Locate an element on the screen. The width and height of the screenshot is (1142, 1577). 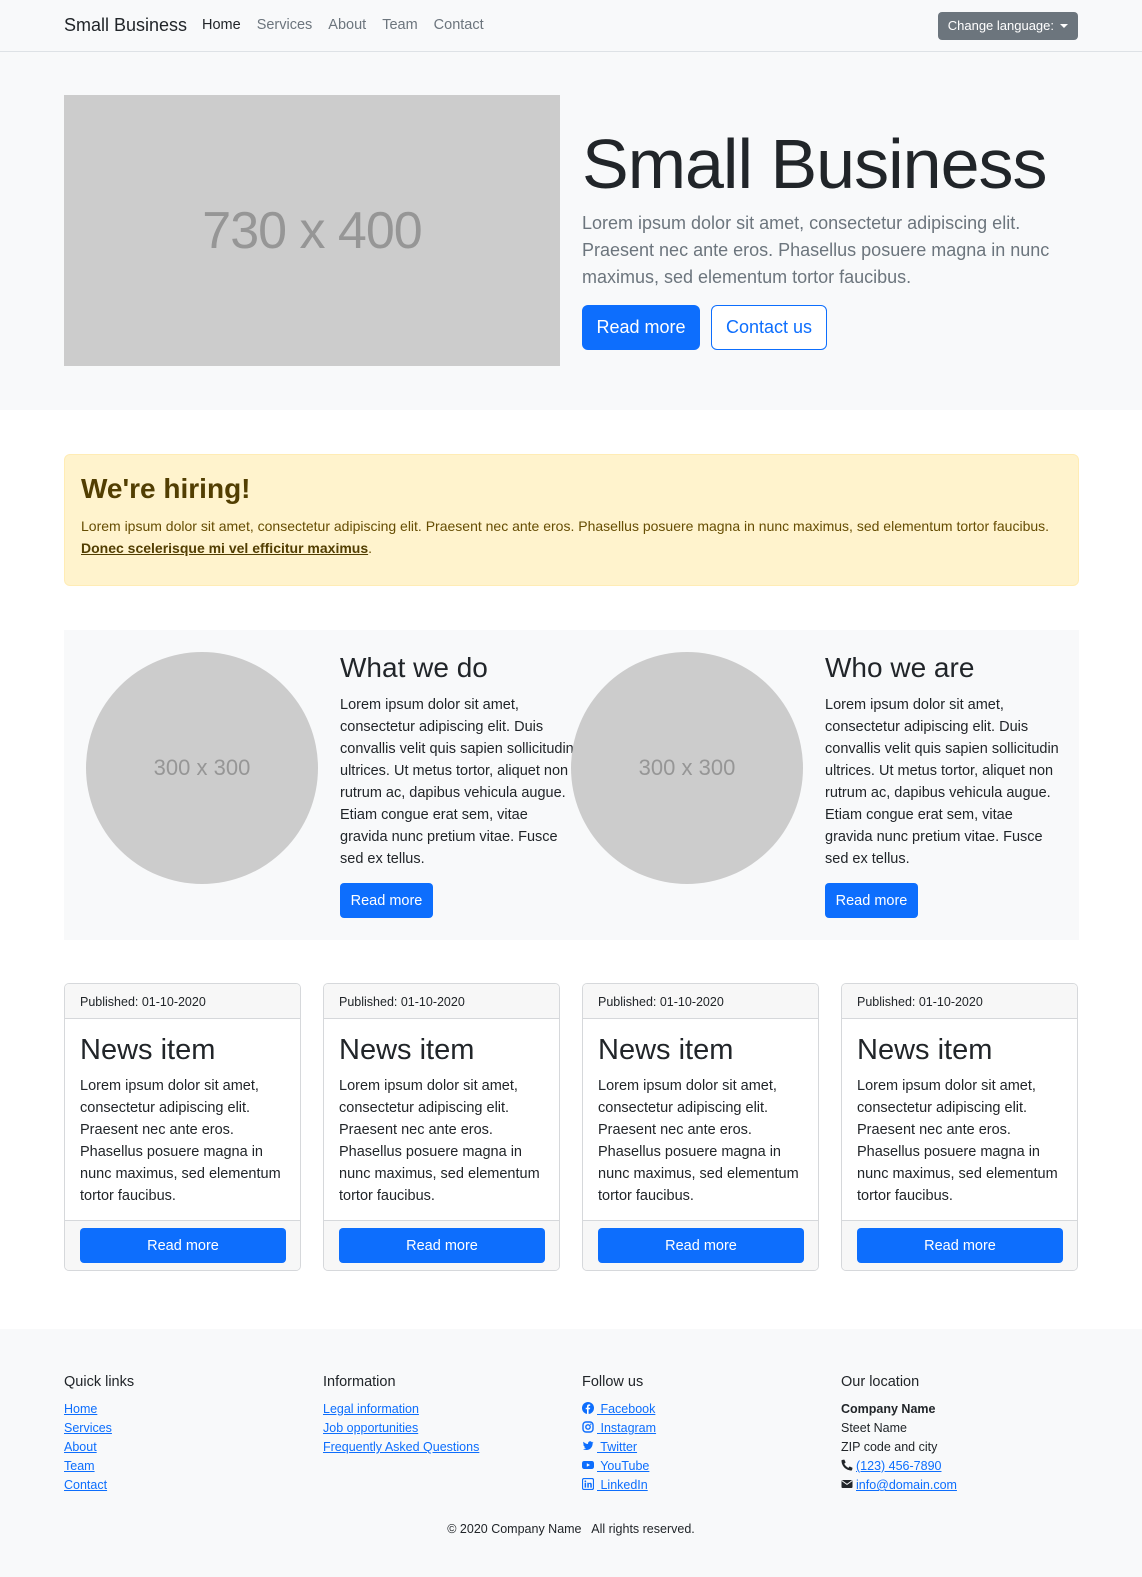
footer-link-twitter: Twitter is located at coordinates (619, 1447).